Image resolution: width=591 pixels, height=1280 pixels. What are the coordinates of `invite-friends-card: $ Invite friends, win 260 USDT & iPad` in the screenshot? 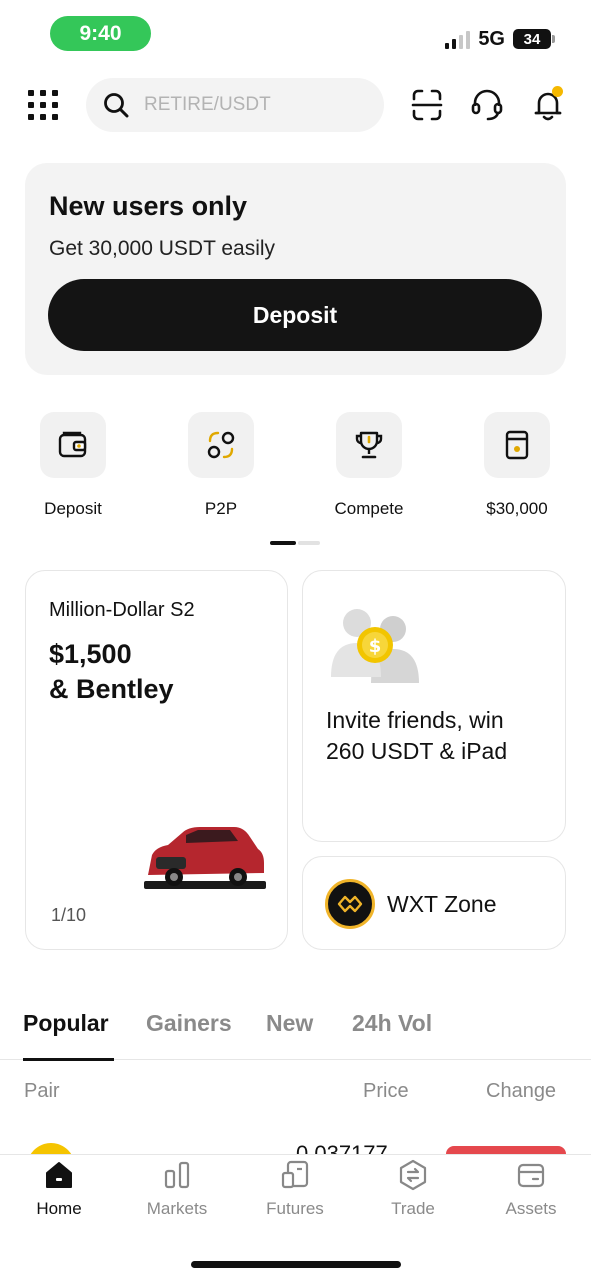 It's located at (434, 706).